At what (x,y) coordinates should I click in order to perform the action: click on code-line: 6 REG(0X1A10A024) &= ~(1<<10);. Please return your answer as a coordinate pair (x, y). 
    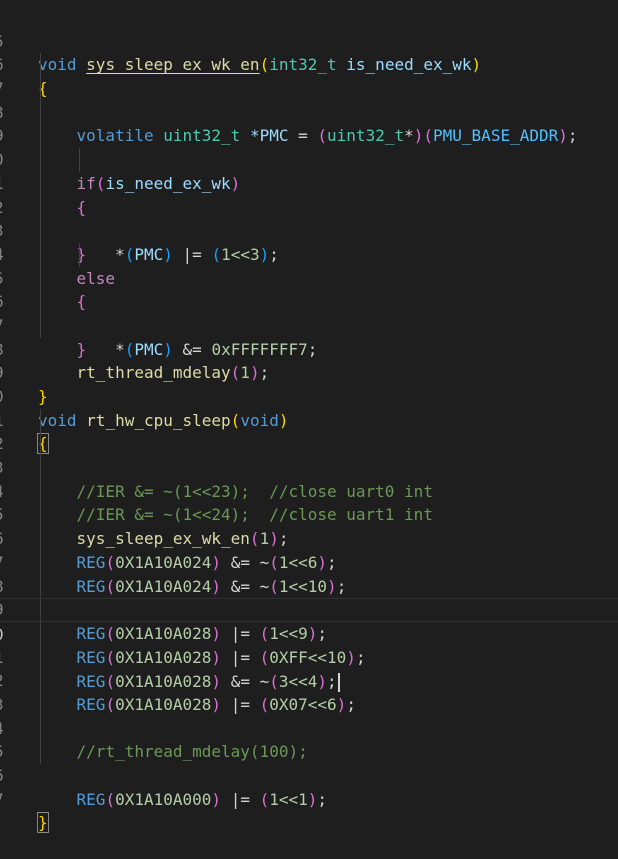
    Looking at the image, I should click on (309, 549).